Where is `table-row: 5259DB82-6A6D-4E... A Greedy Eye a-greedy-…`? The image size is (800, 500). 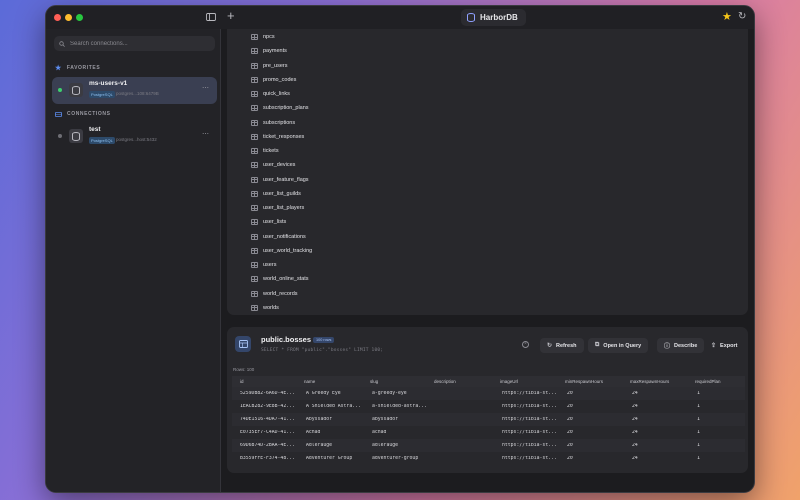
table-row: 5259DB82-6A6D-4E... A Greedy Eye a-greedy-… is located at coordinates (488, 393).